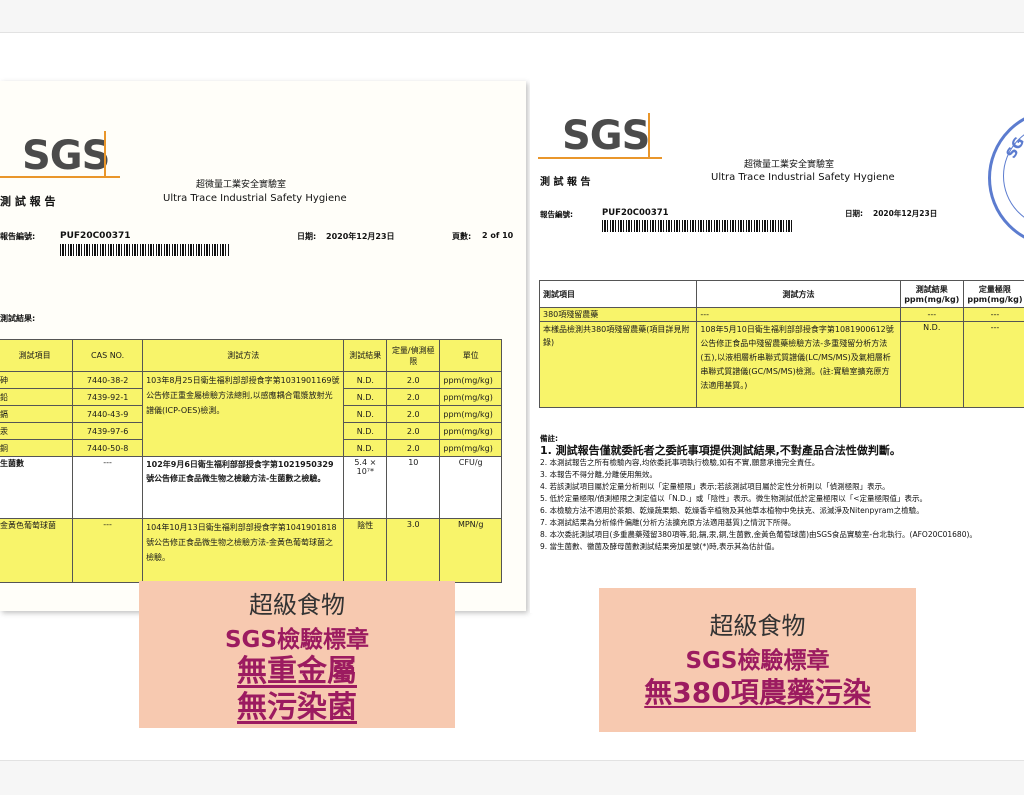 The width and height of the screenshot is (1024, 795). Describe the element at coordinates (17, 318) in the screenshot. I see `results-label: 測試結果:` at that location.